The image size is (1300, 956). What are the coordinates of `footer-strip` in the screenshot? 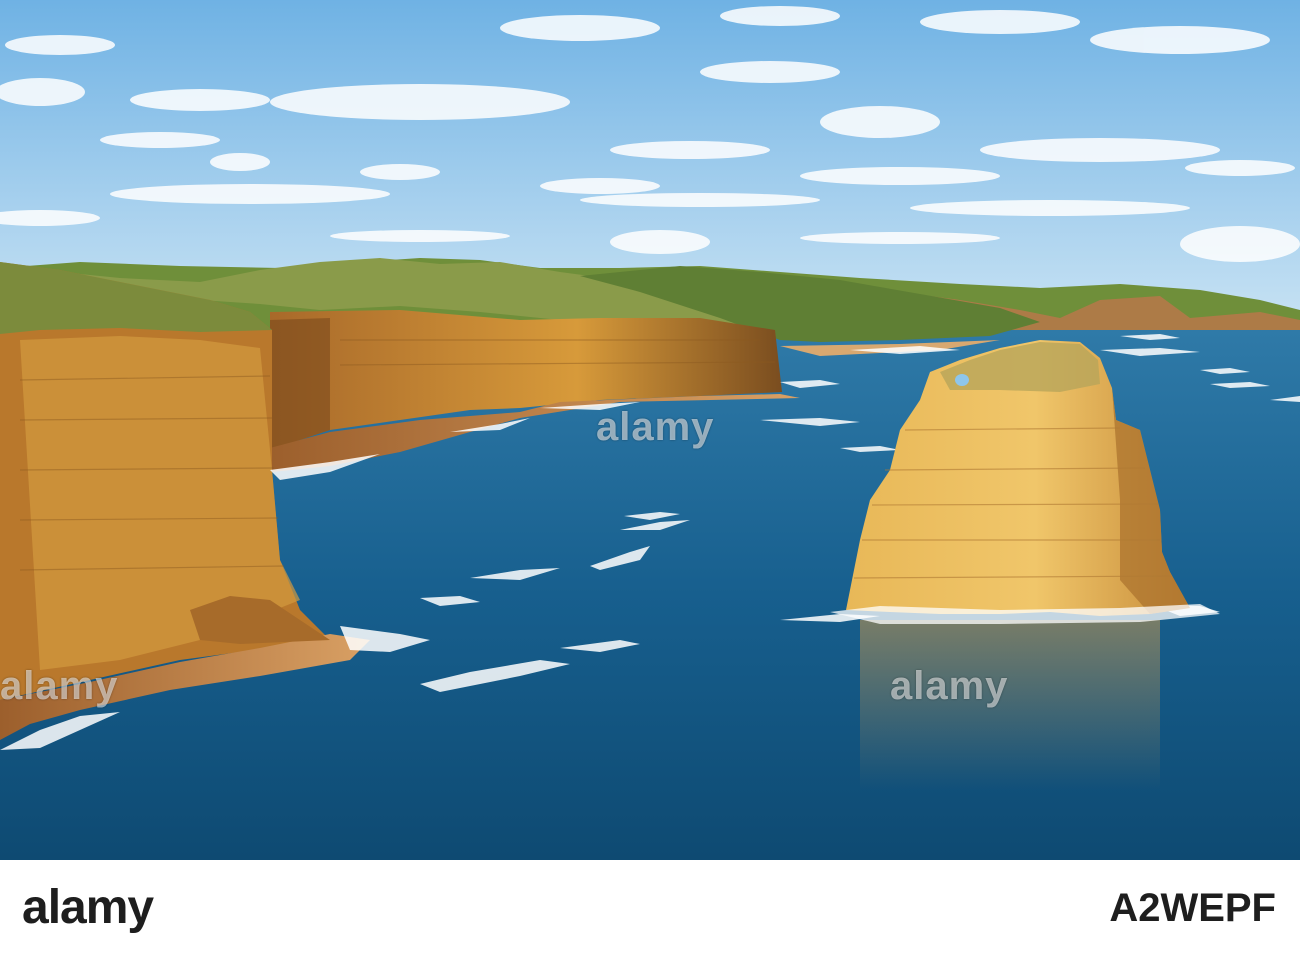 It's located at (650, 908).